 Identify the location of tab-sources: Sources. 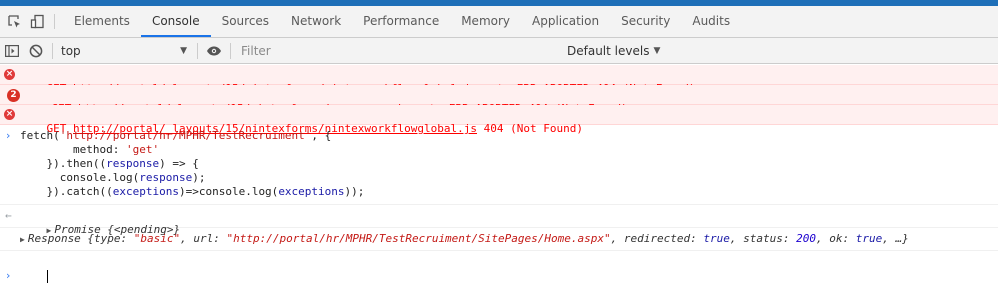
(245, 21).